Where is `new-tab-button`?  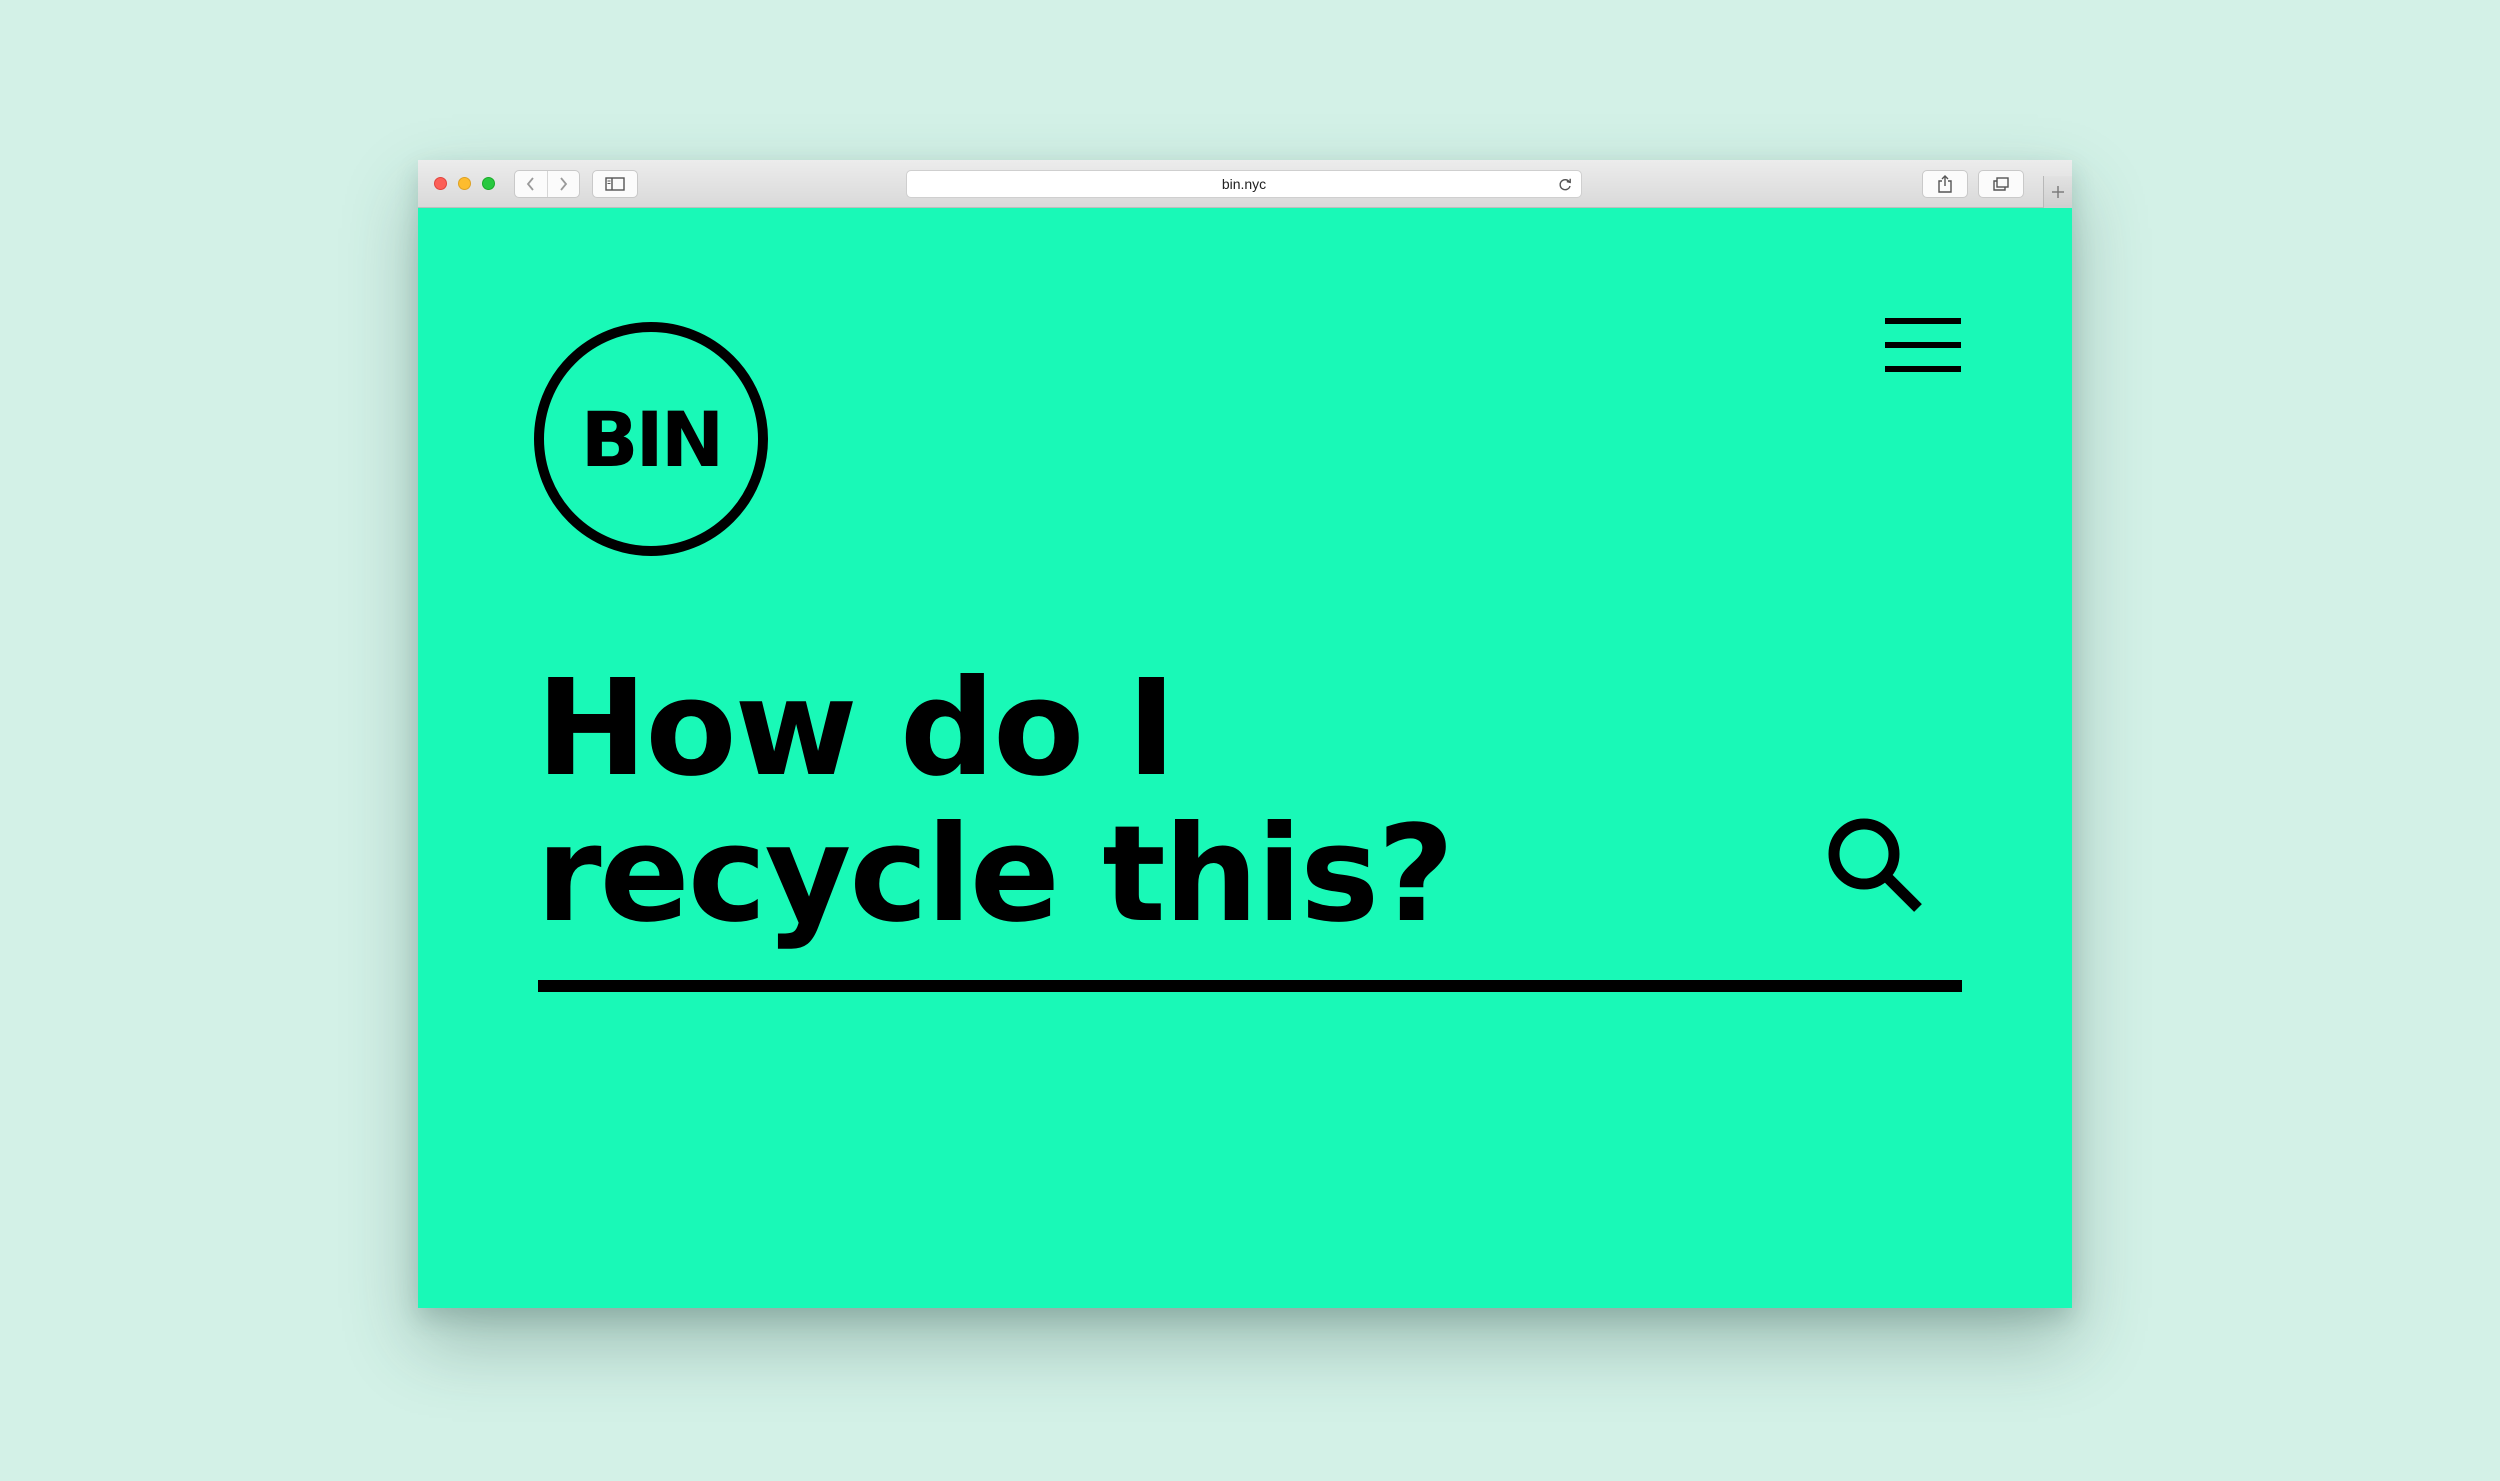 new-tab-button is located at coordinates (2057, 192).